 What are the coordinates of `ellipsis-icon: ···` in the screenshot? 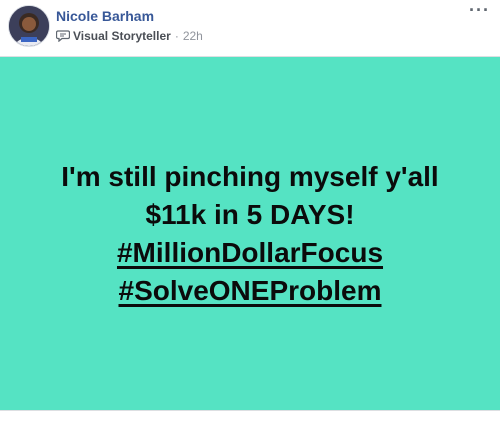 It's located at (479, 10).